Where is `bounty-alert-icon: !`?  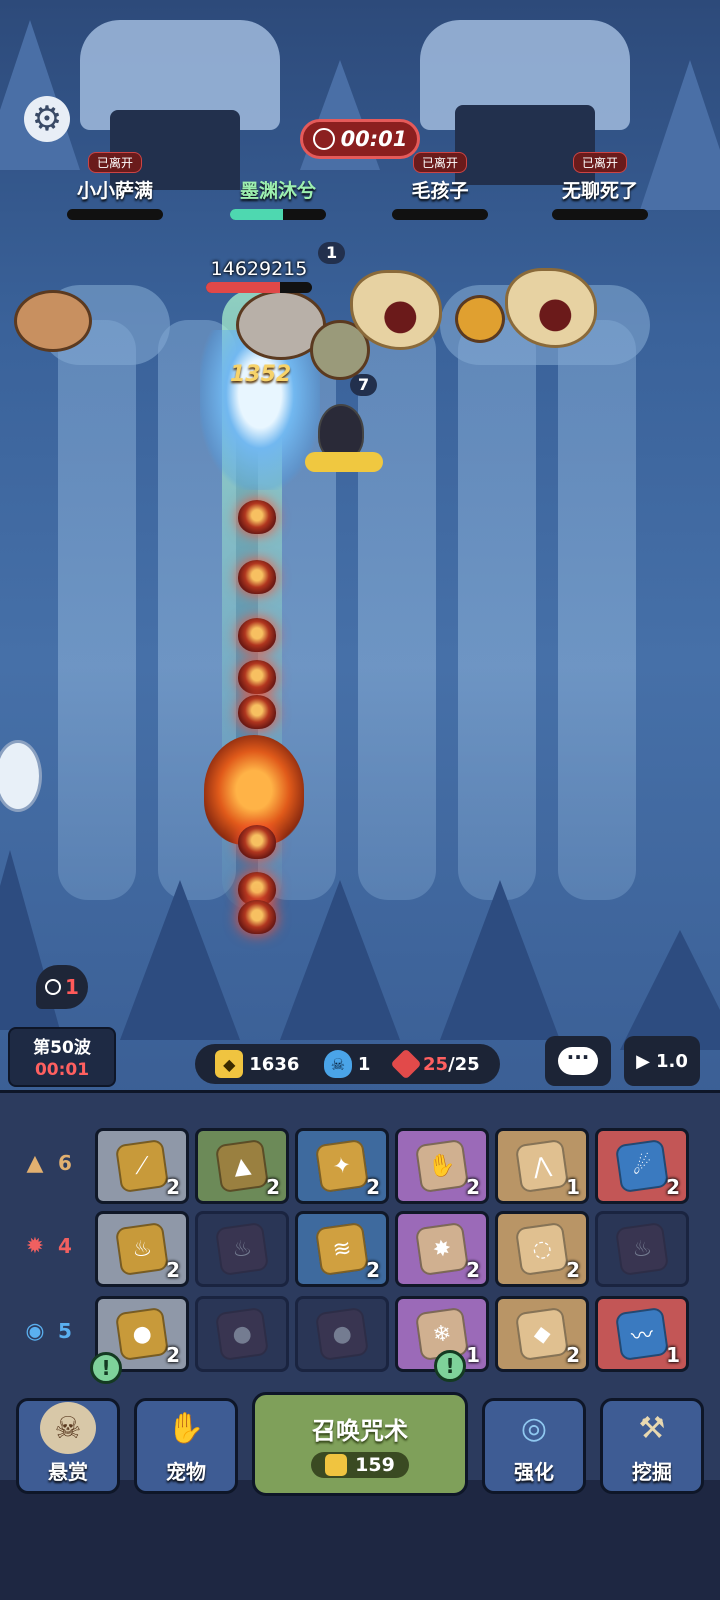 bounty-alert-icon: ! is located at coordinates (106, 1368).